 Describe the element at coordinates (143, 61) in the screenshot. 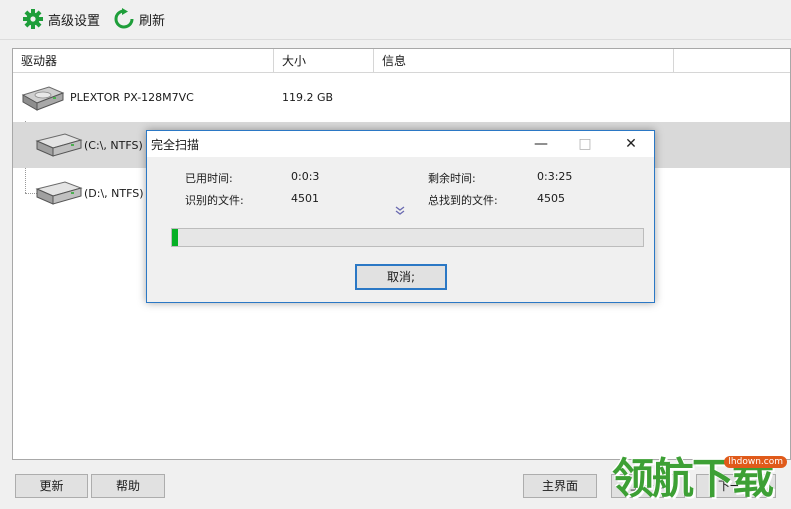

I see `column-drive: 驱动器` at that location.